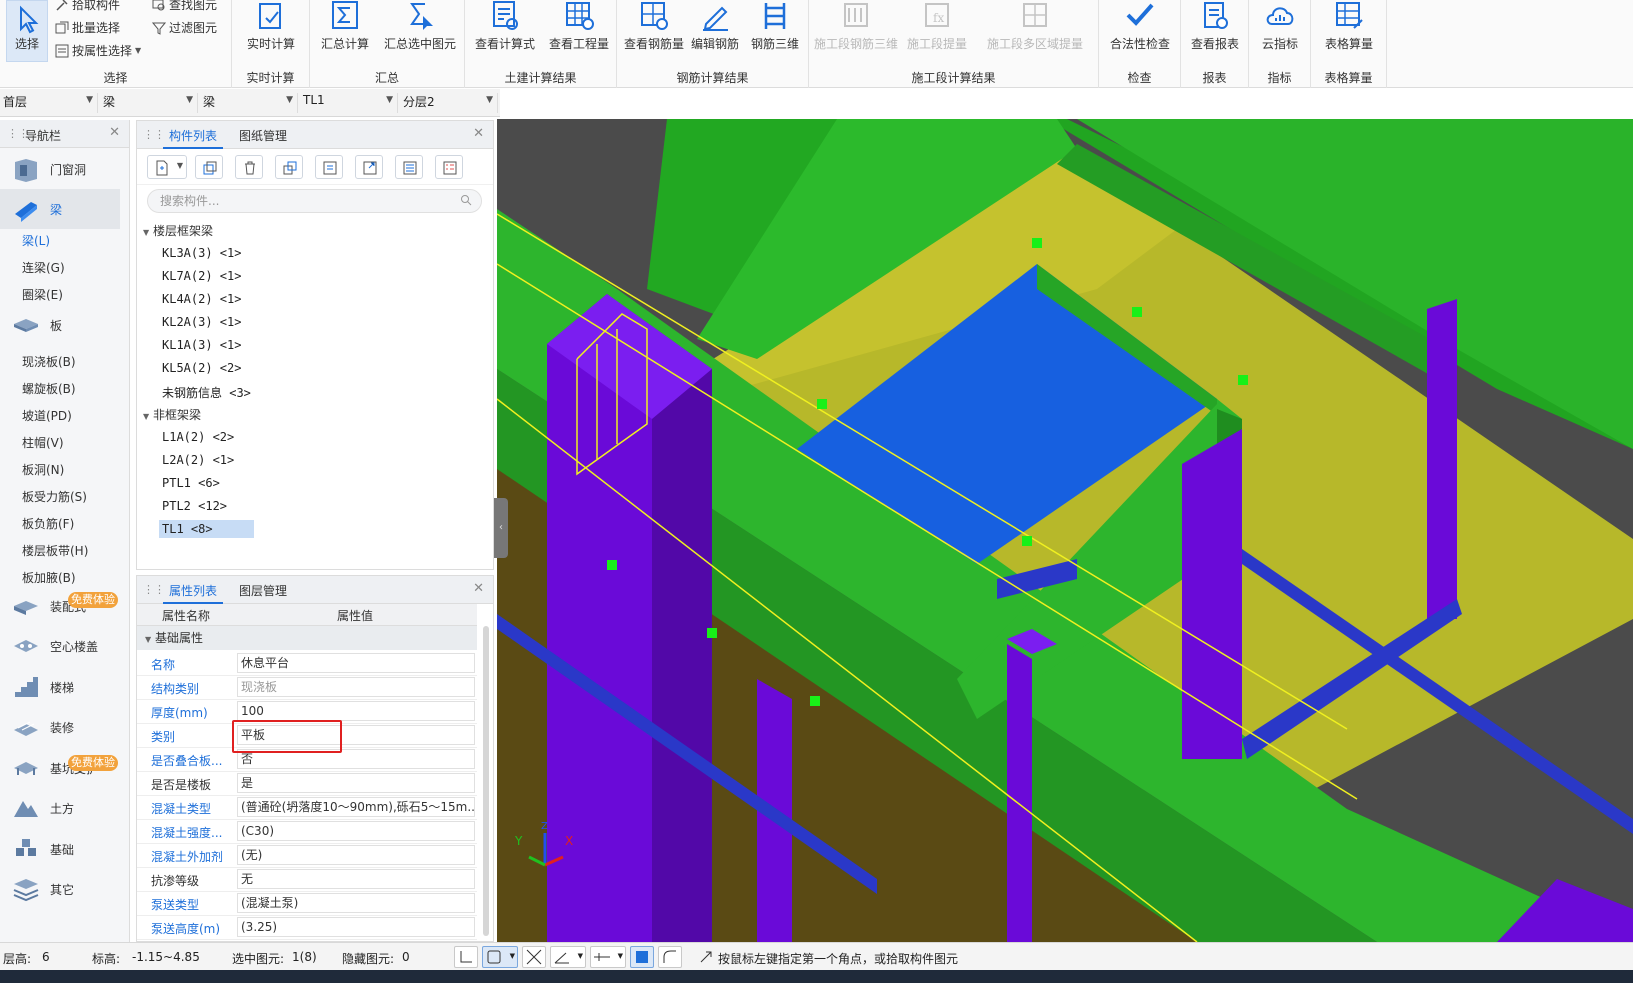 The image size is (1633, 983). I want to click on cloud-index-button: 云指标, so click(1280, 26).